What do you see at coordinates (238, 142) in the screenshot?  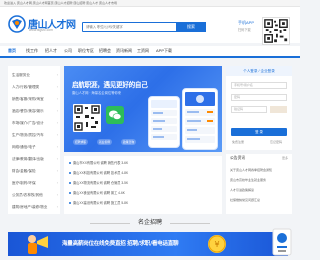 I see `register-link: 免费注册` at bounding box center [238, 142].